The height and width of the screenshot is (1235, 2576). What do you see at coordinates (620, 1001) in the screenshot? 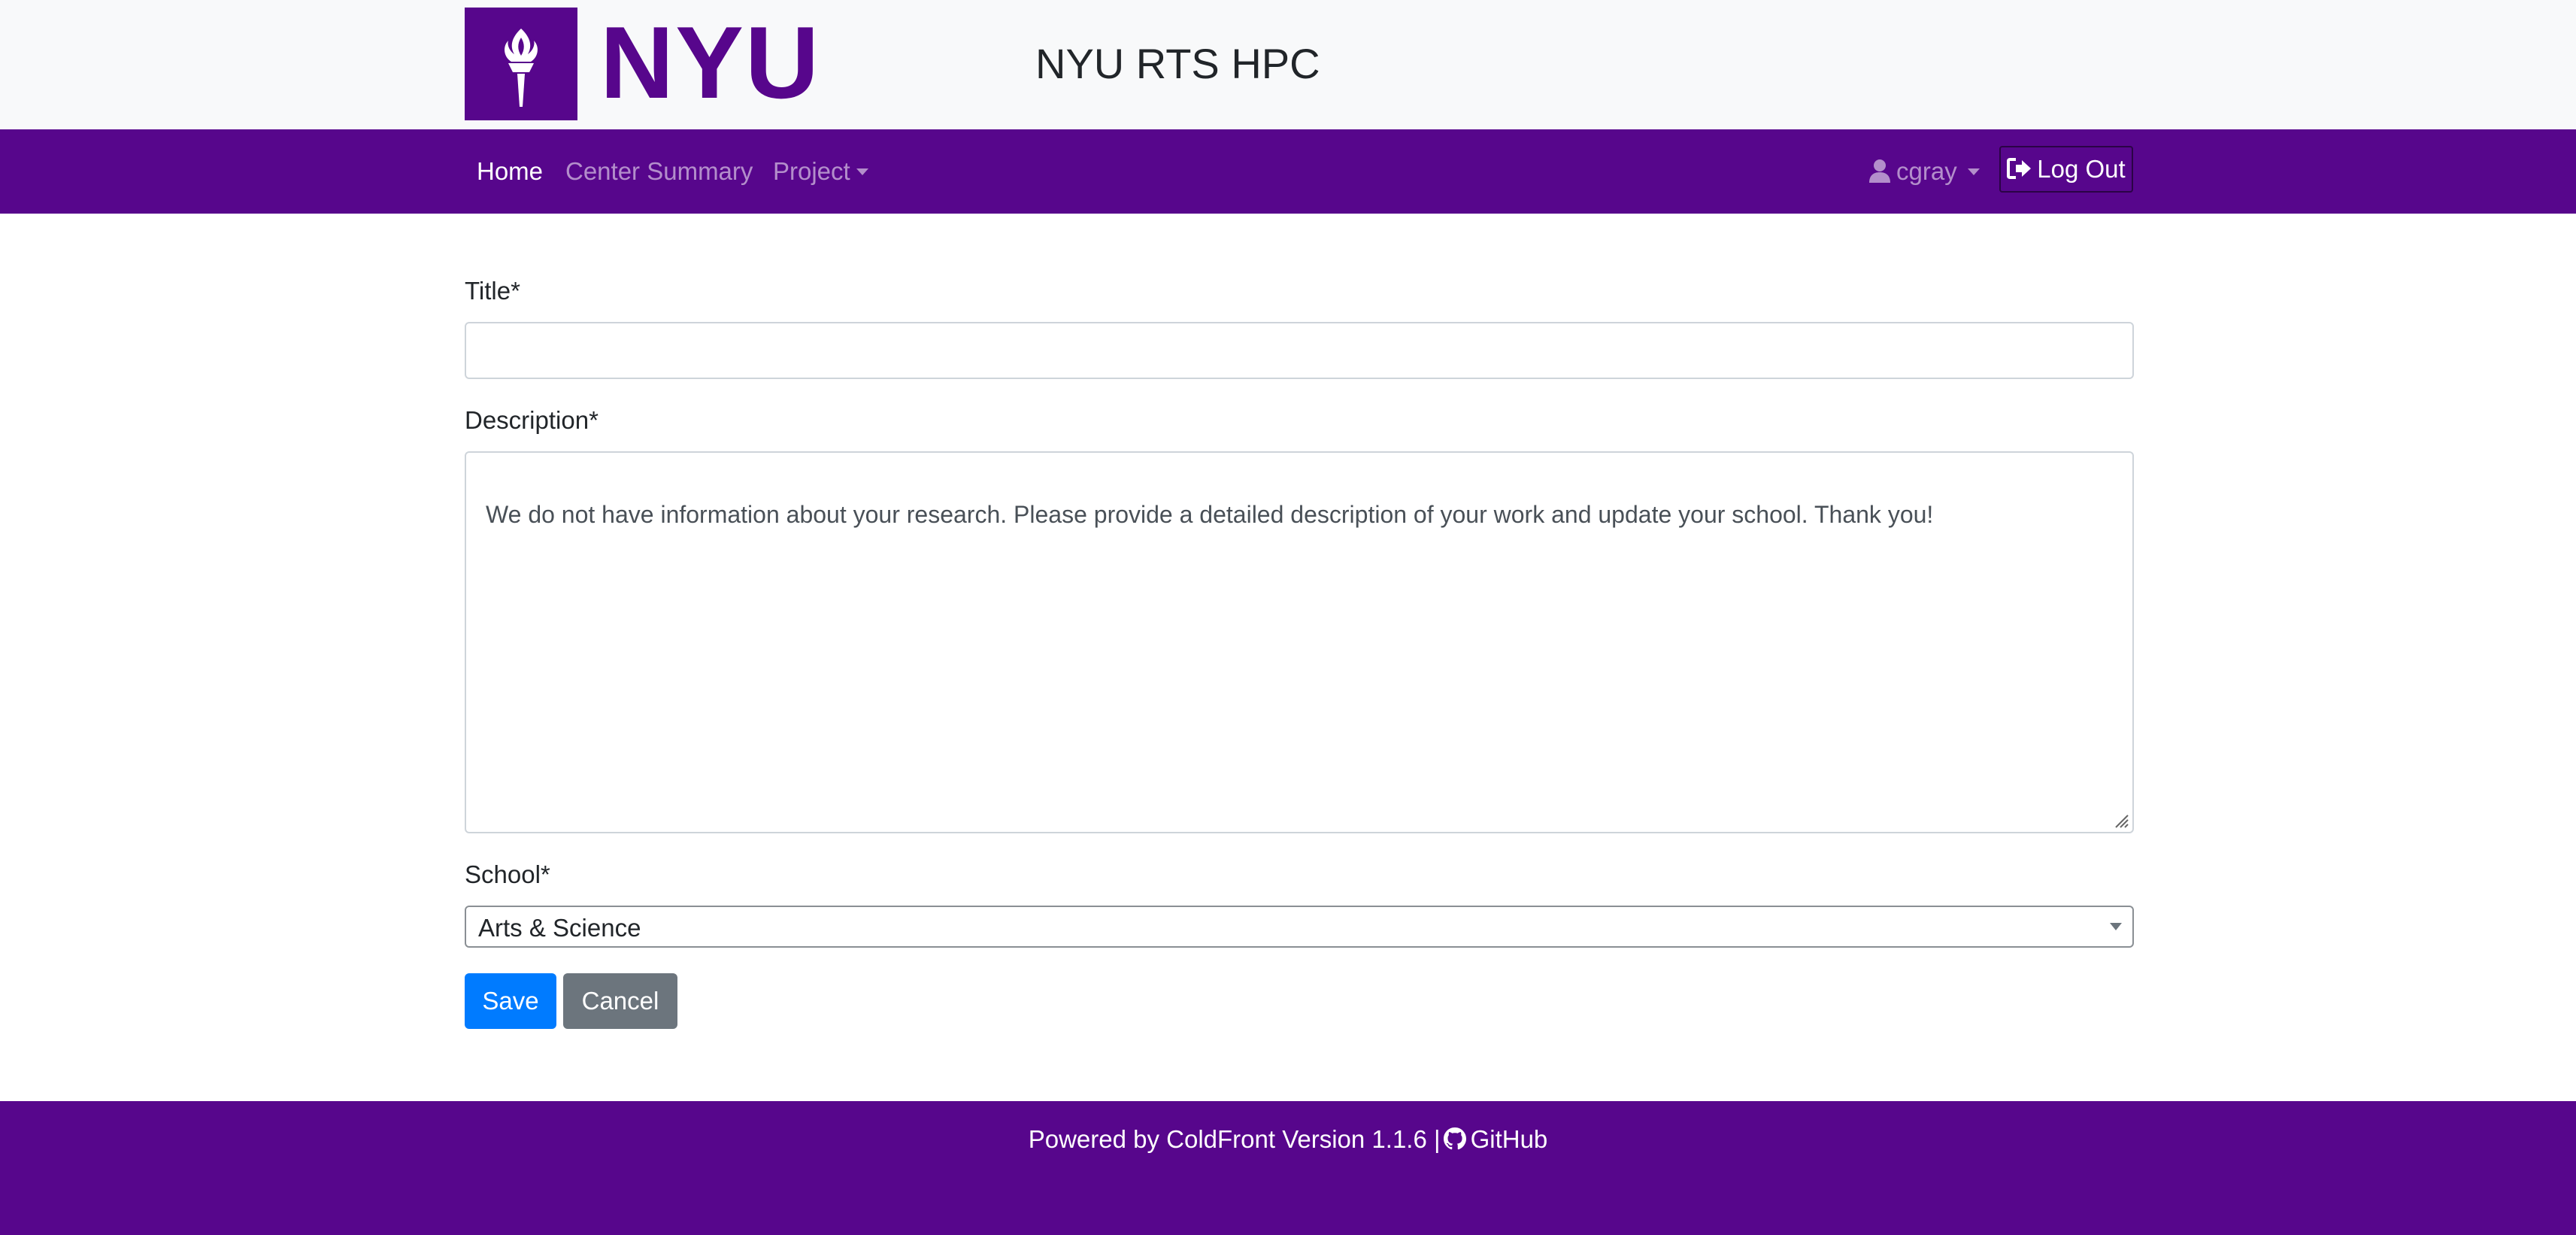
I see `cancel-button: Cancel` at bounding box center [620, 1001].